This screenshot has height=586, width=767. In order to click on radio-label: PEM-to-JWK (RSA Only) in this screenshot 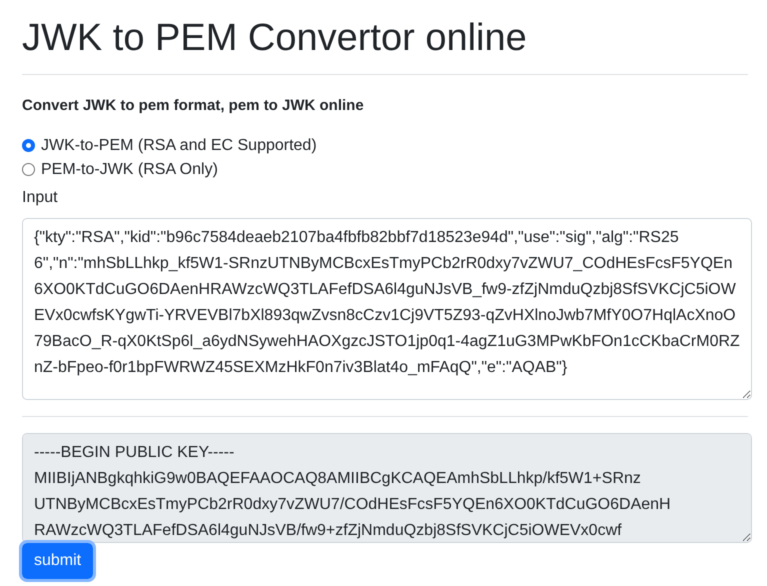, I will do `click(129, 170)`.